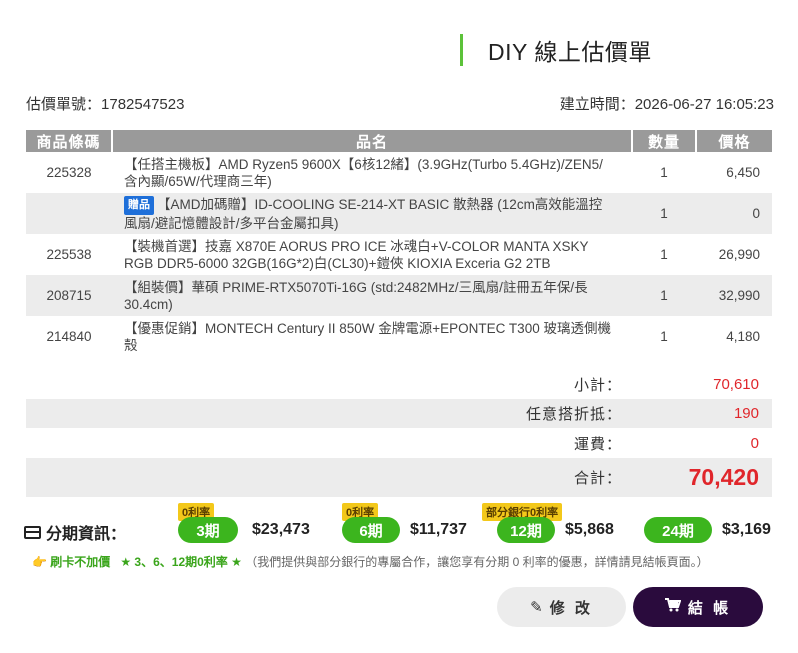 The image size is (798, 653). Describe the element at coordinates (709, 608) in the screenshot. I see `checkout-button-label: 結 帳` at that location.